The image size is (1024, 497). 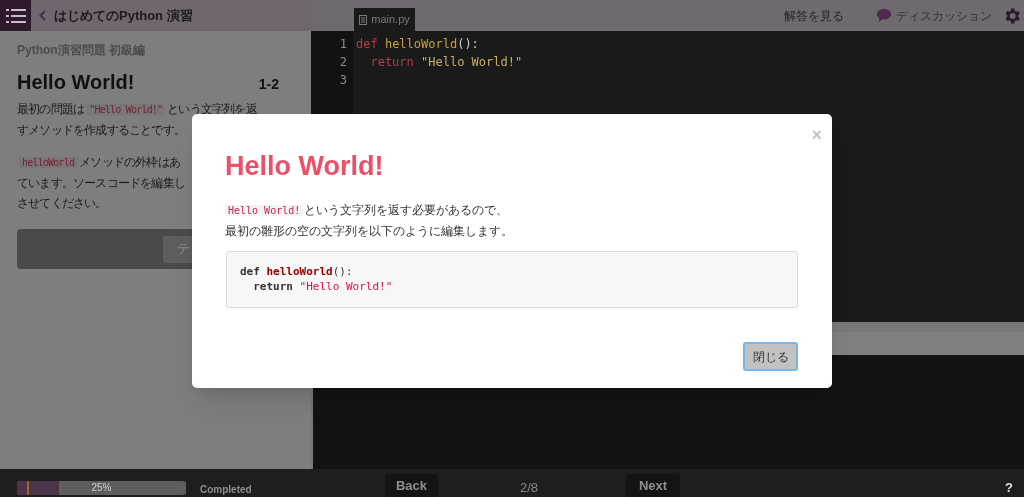 I want to click on paragraph-text: 最初の雛形の空の文字列を以下のように編集します。, so click(x=369, y=231).